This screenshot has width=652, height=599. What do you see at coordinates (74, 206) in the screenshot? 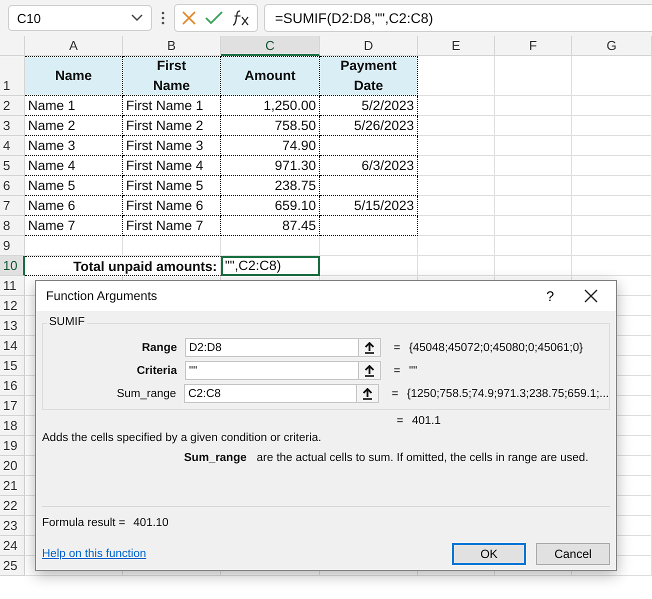
I see `table-cell: Name 6` at bounding box center [74, 206].